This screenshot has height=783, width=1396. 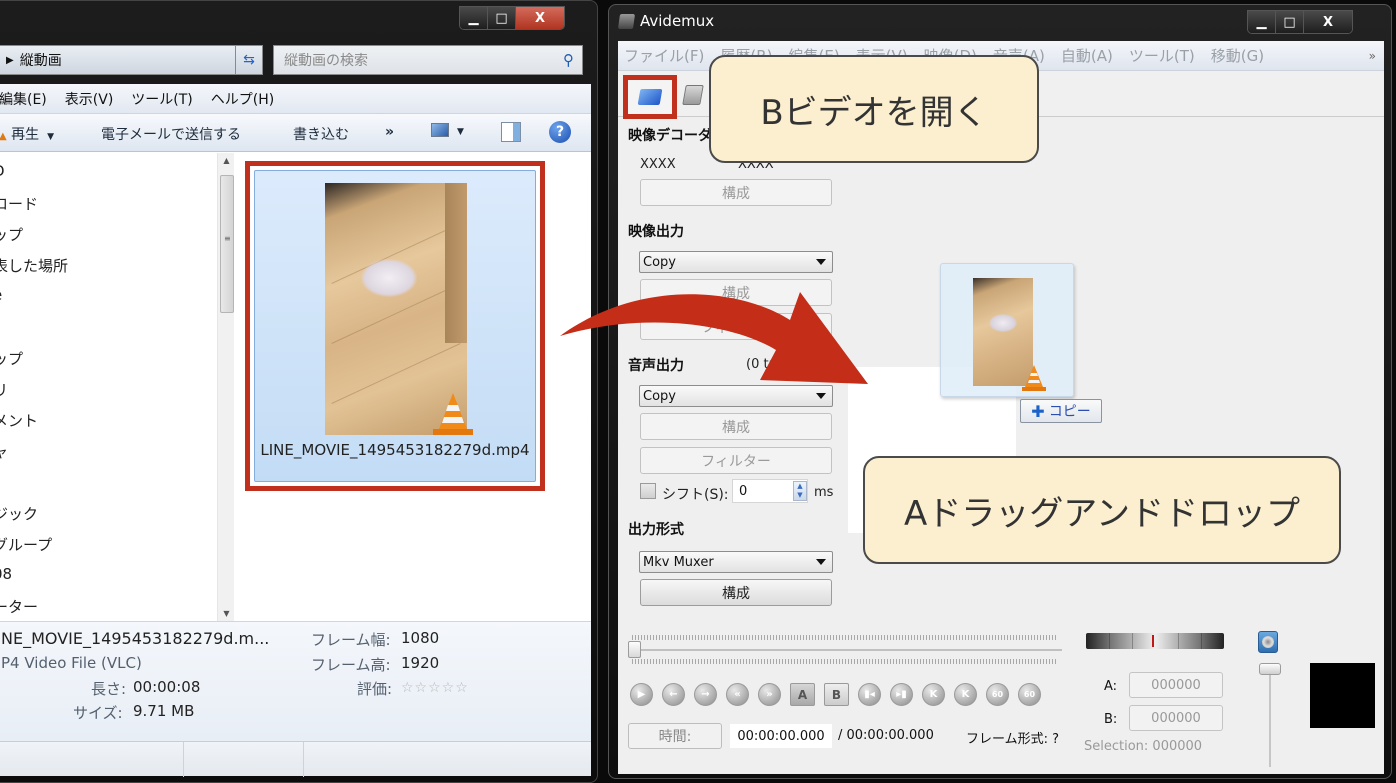 What do you see at coordinates (428, 60) in the screenshot?
I see `search-input: 縦動画の検索 ⚲` at bounding box center [428, 60].